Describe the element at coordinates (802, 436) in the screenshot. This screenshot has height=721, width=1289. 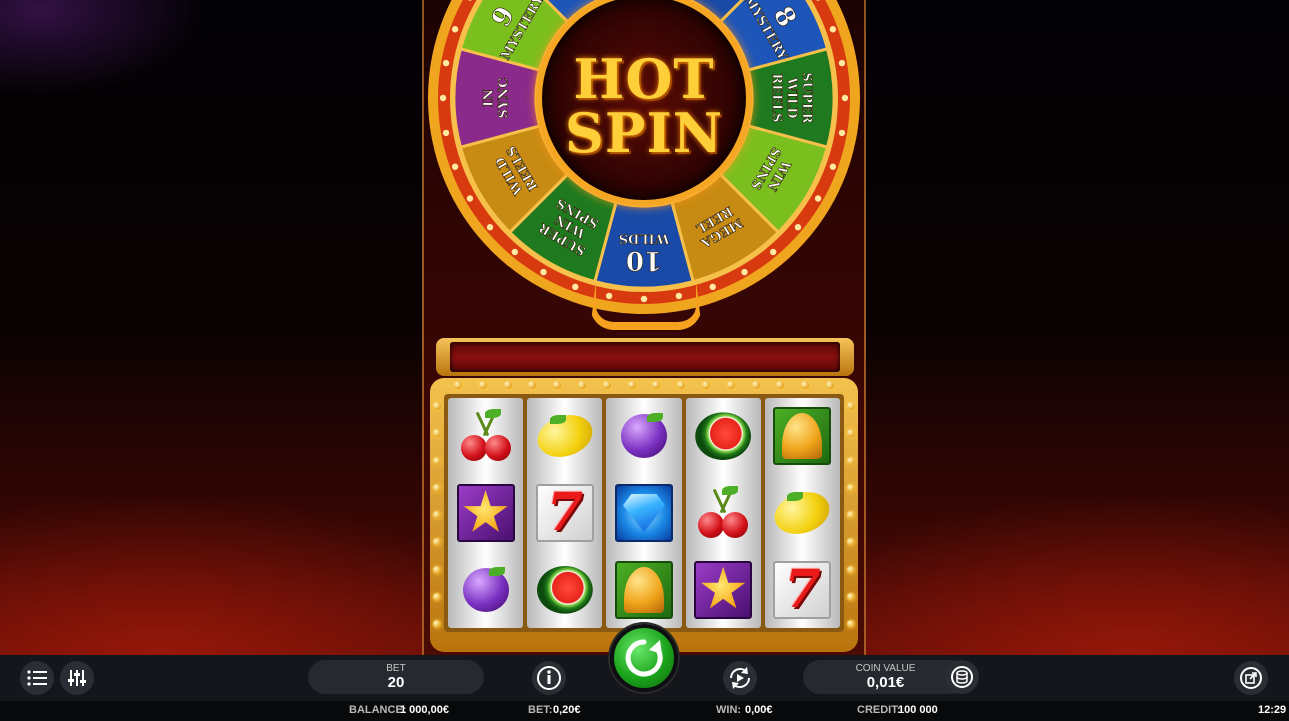
I see `bell-tile` at that location.